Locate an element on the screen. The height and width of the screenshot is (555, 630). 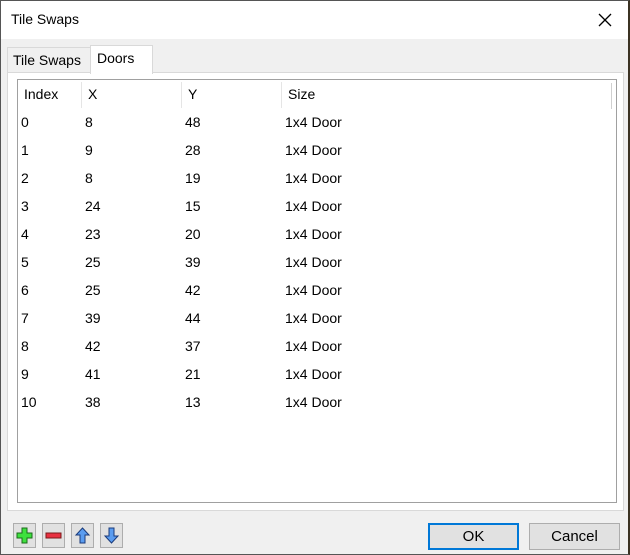
cell-x: 24 is located at coordinates (93, 206).